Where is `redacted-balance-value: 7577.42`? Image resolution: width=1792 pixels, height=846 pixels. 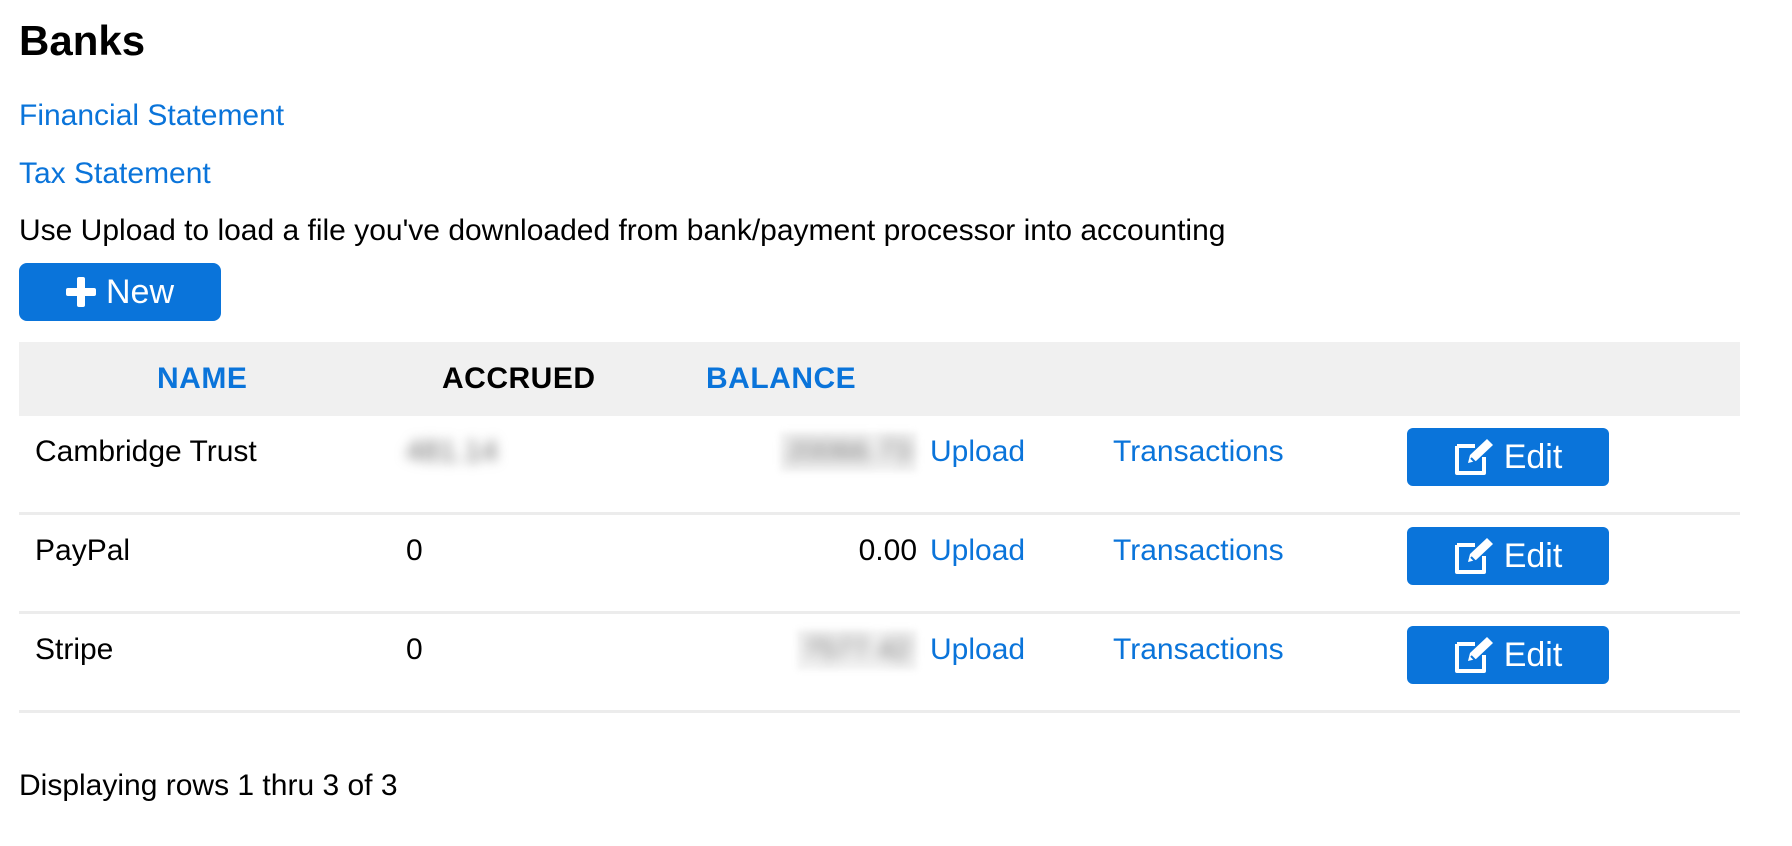 redacted-balance-value: 7577.42 is located at coordinates (856, 650).